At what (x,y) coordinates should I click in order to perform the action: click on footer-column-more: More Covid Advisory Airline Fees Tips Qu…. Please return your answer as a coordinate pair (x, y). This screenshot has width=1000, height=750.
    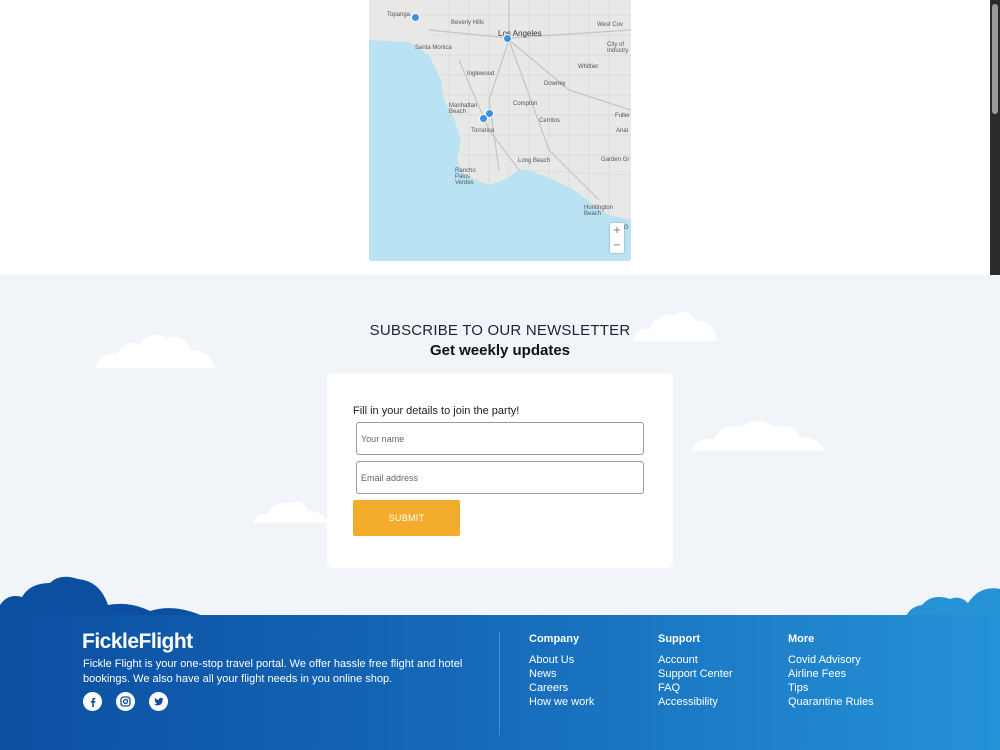
    Looking at the image, I should click on (831, 671).